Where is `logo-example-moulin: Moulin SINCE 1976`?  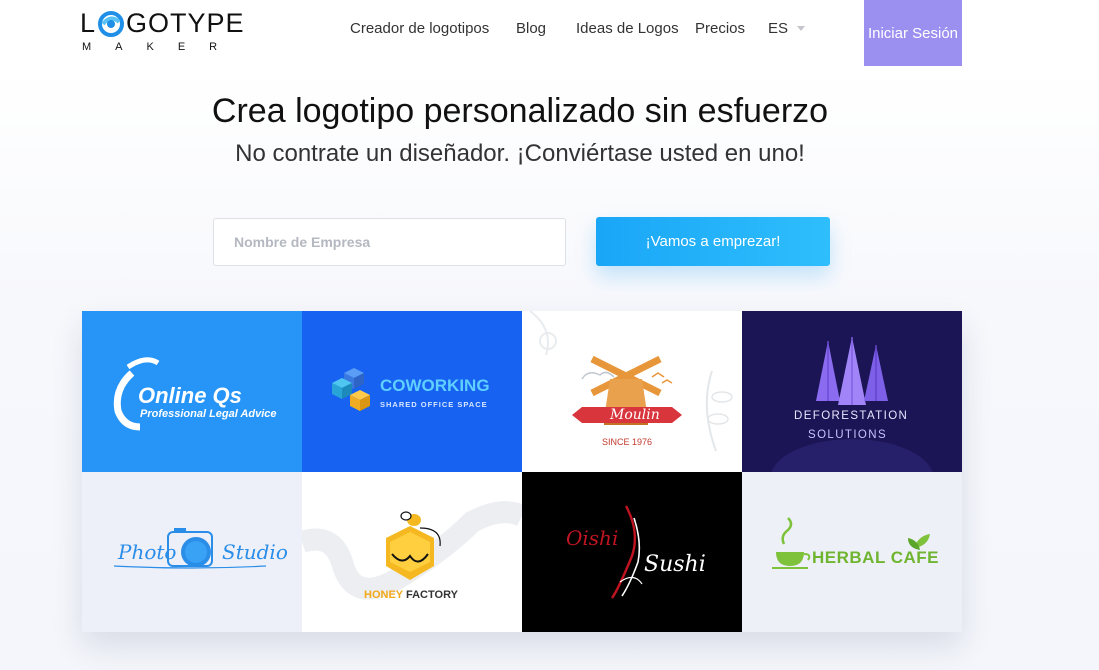 logo-example-moulin: Moulin SINCE 1976 is located at coordinates (632, 391).